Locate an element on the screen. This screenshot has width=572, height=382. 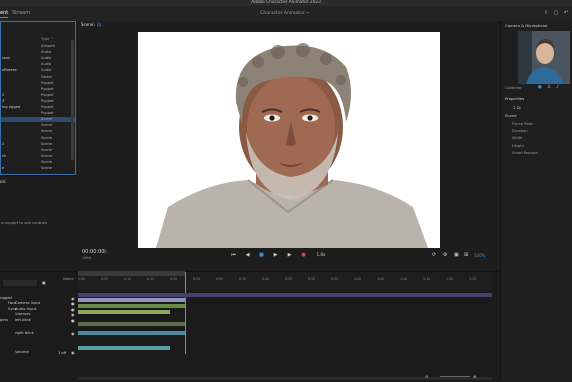
workspace-bar: ent Stream Character Animator ~ ⇧ ▢ ↶ is located at coordinates (286, 14).